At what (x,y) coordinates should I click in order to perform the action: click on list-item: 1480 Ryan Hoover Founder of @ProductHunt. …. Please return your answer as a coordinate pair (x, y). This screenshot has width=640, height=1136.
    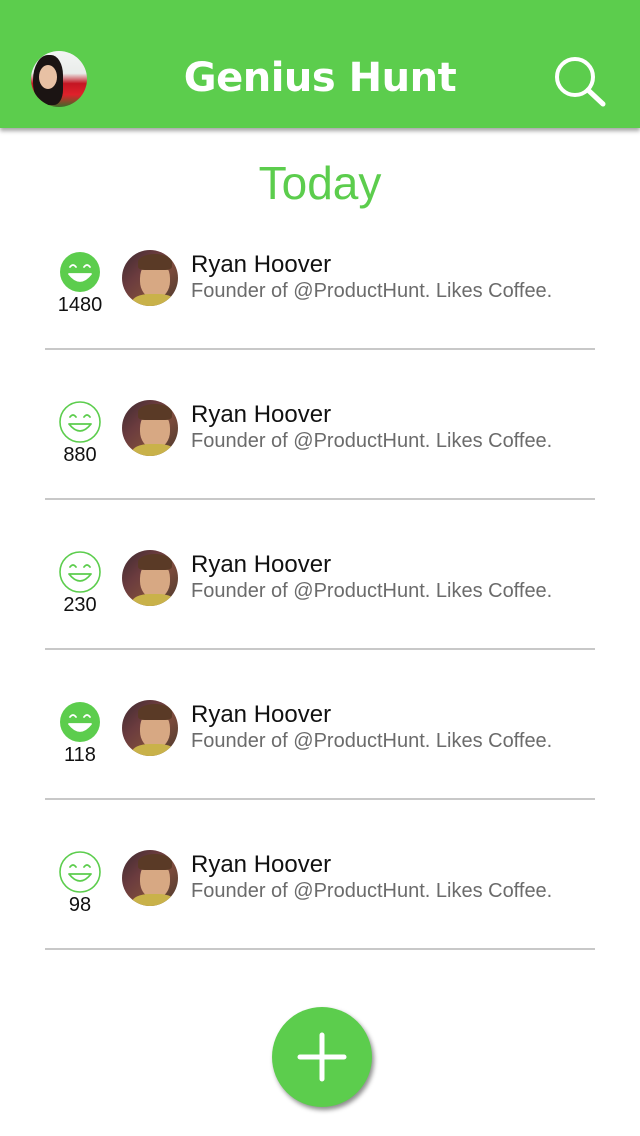
    Looking at the image, I should click on (320, 325).